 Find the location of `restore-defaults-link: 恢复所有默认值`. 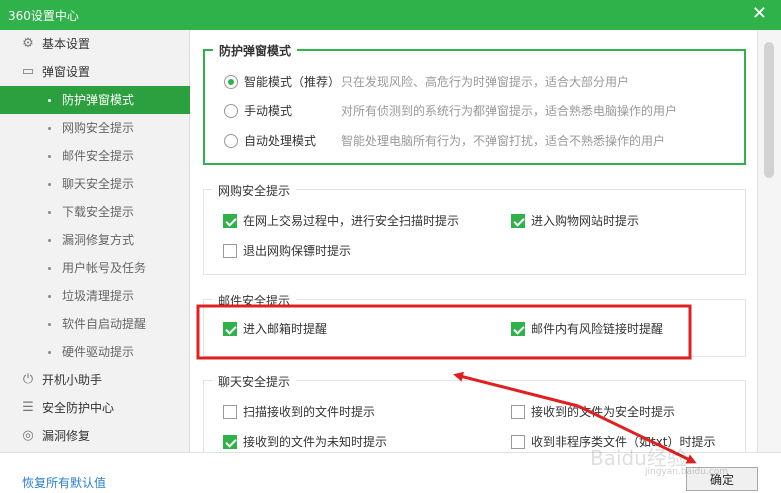

restore-defaults-link: 恢复所有默认值 is located at coordinates (64, 482).